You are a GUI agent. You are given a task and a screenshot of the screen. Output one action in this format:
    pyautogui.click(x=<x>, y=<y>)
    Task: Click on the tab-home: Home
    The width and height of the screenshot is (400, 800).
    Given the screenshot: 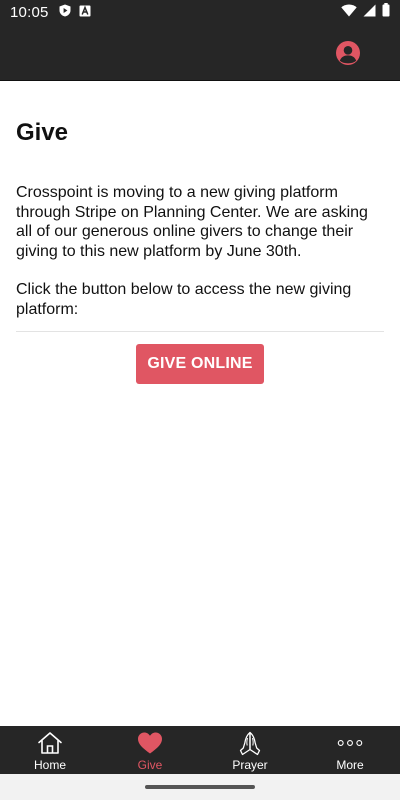 What is the action you would take?
    pyautogui.click(x=50, y=750)
    